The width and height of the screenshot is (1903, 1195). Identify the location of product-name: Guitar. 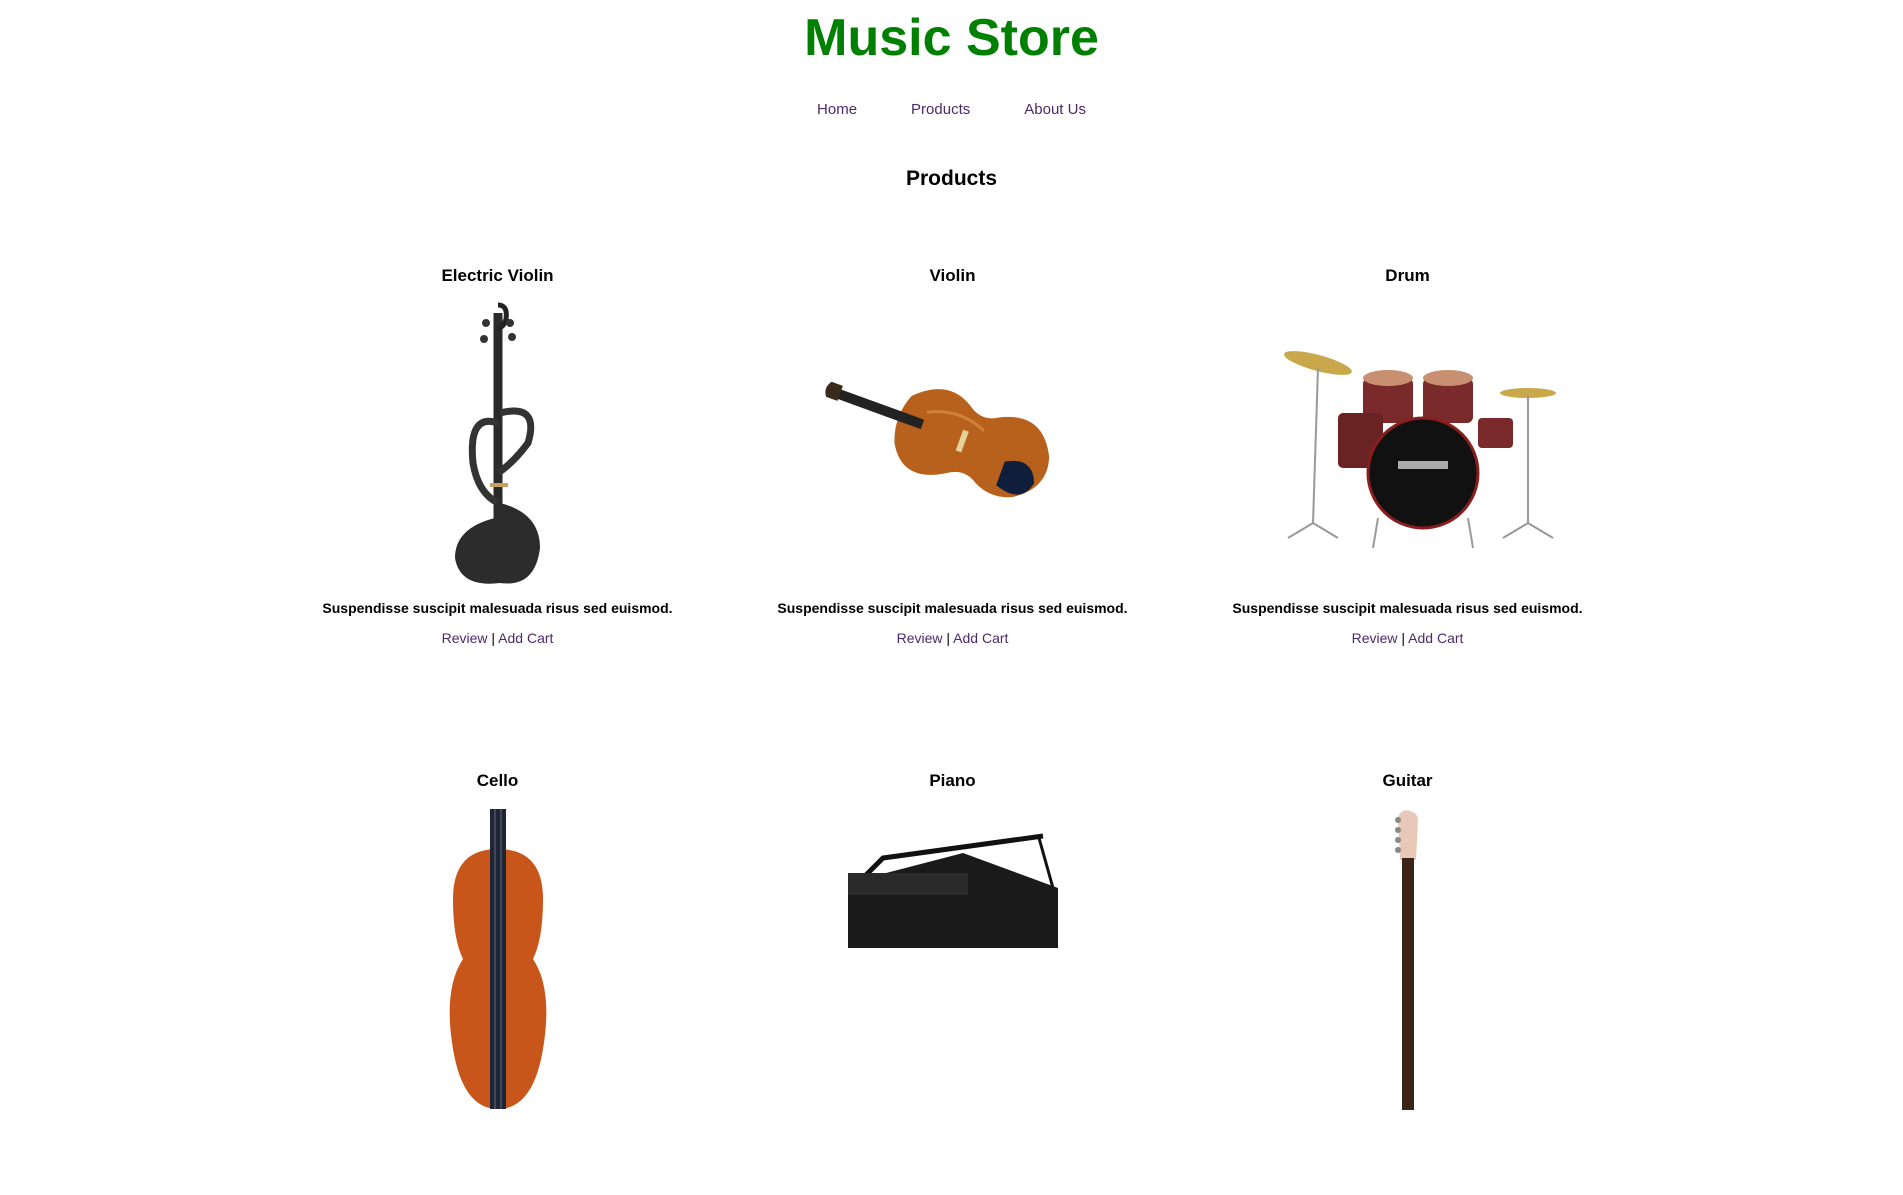
(1407, 780).